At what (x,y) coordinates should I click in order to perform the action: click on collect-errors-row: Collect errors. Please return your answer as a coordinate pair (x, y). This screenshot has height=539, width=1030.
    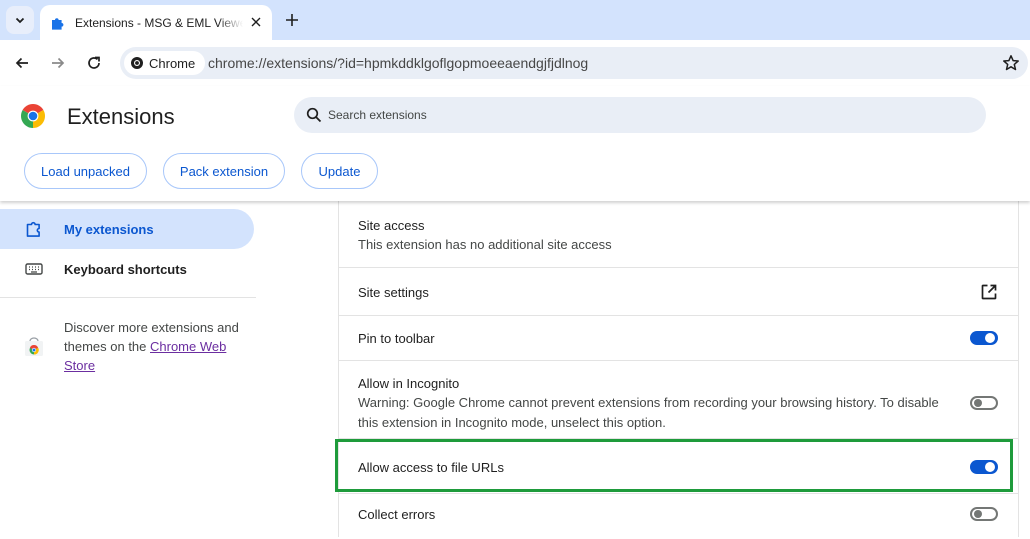
    Looking at the image, I should click on (678, 516).